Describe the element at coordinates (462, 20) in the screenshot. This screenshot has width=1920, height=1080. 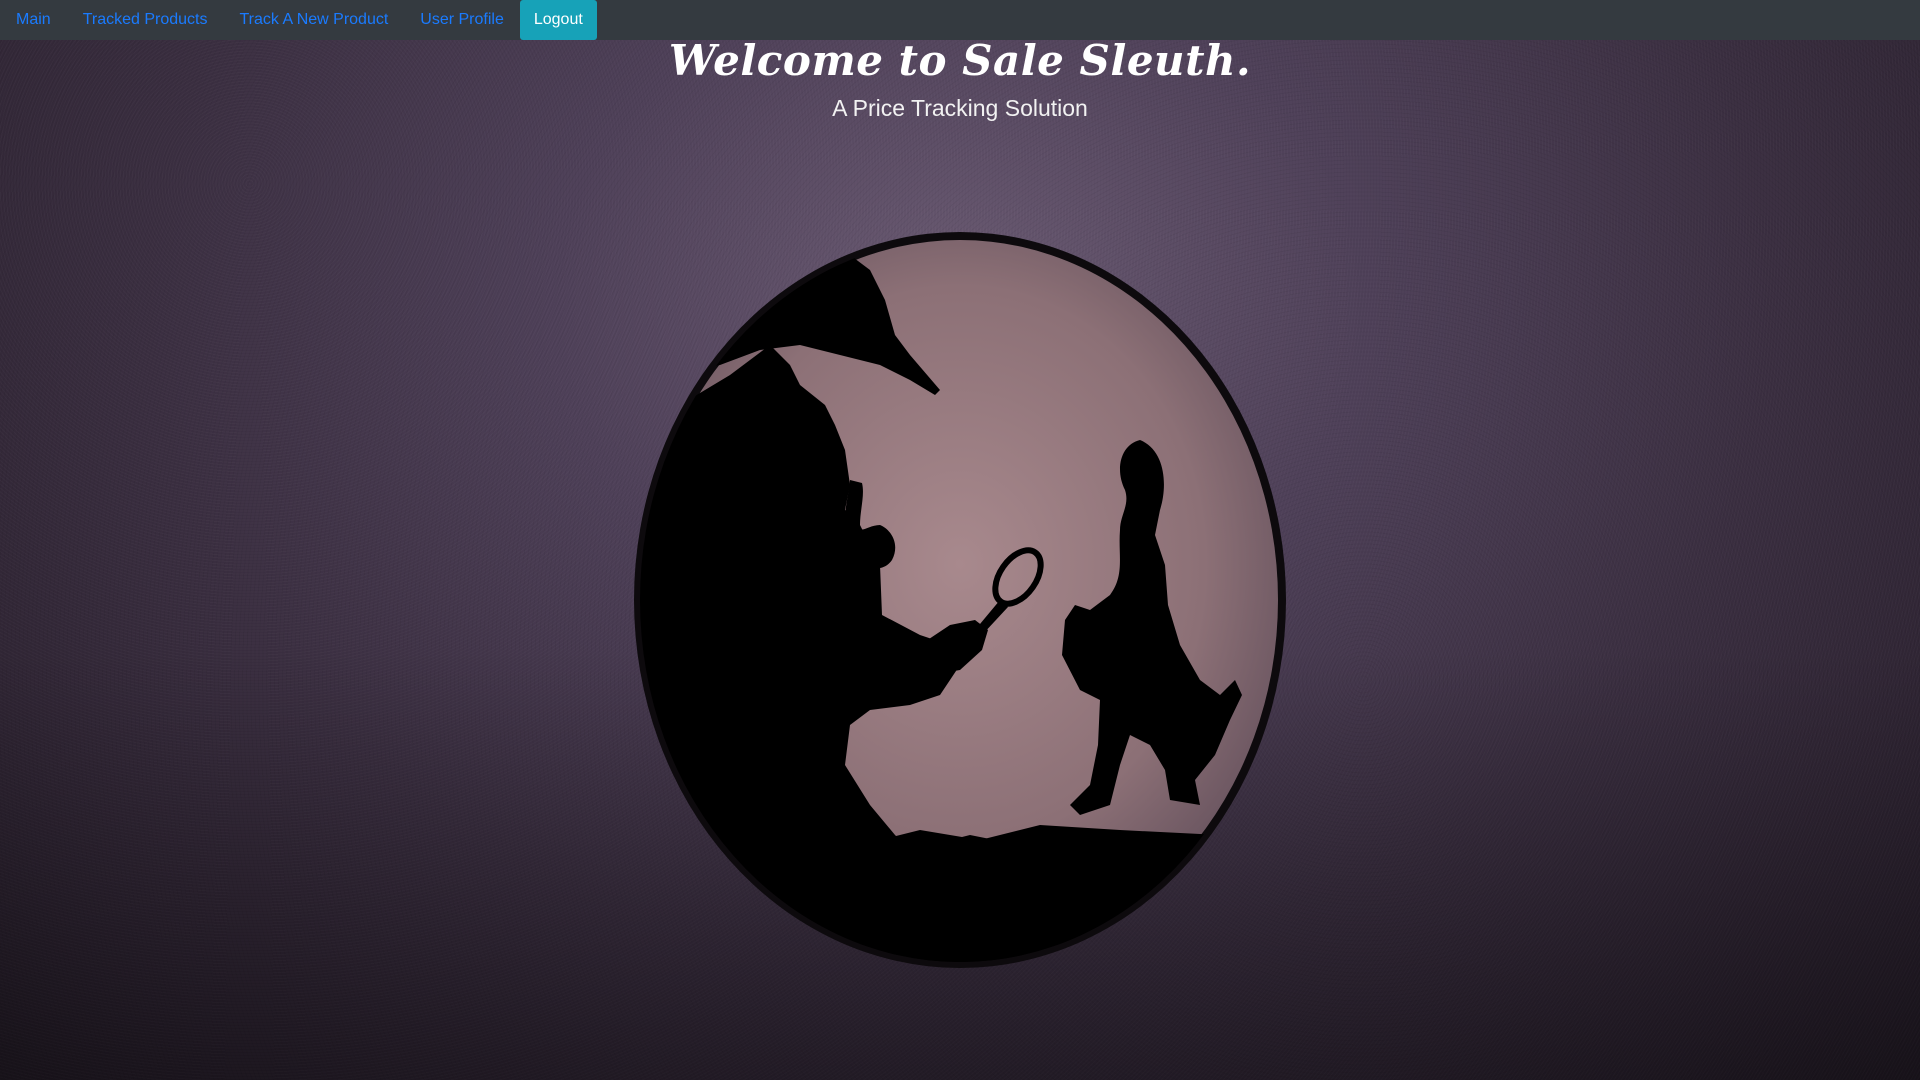
I see `nav-user-profile: User Profile` at that location.